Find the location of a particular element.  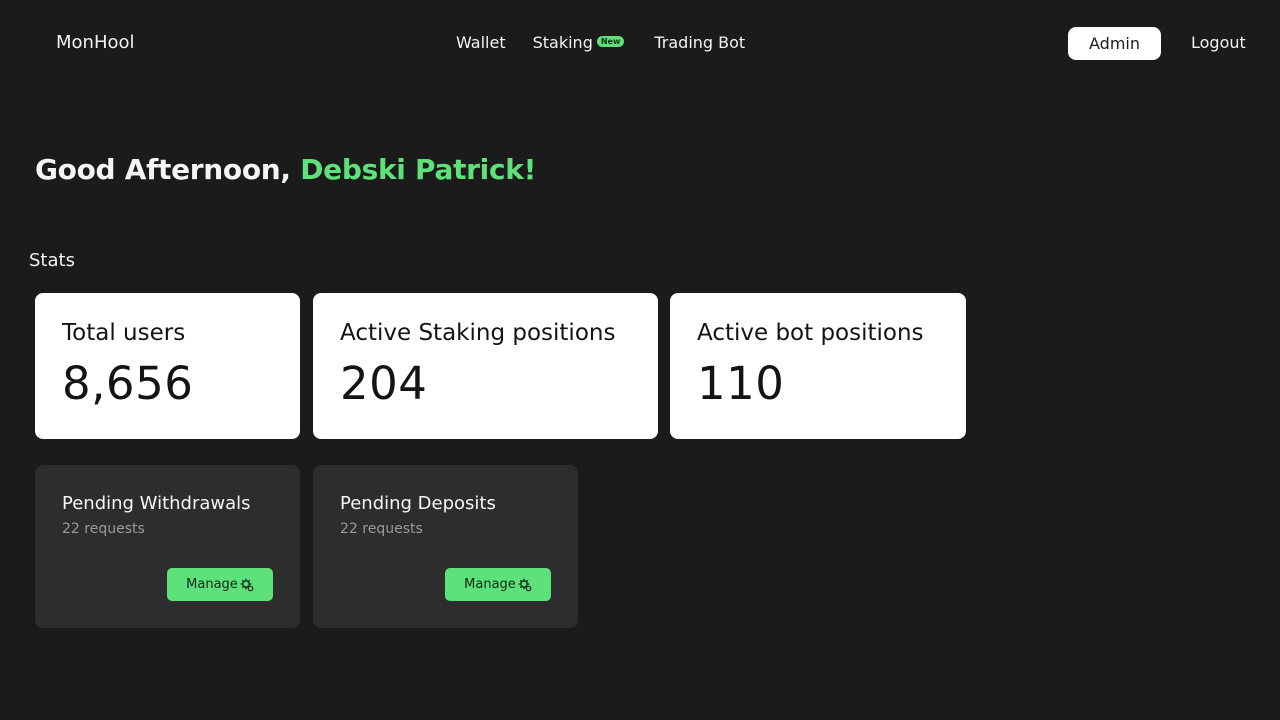

stat-value: 204 is located at coordinates (384, 383).